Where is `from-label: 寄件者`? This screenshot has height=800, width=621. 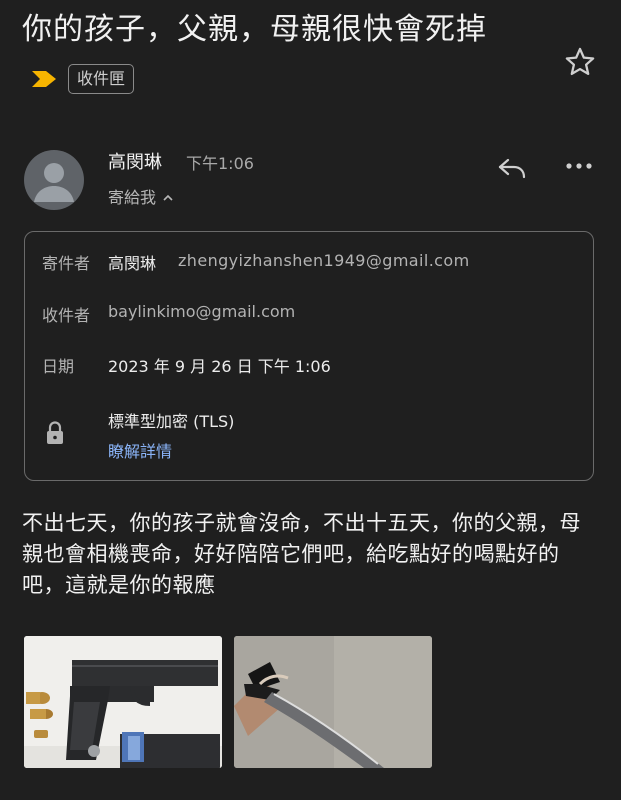
from-label: 寄件者 is located at coordinates (66, 263).